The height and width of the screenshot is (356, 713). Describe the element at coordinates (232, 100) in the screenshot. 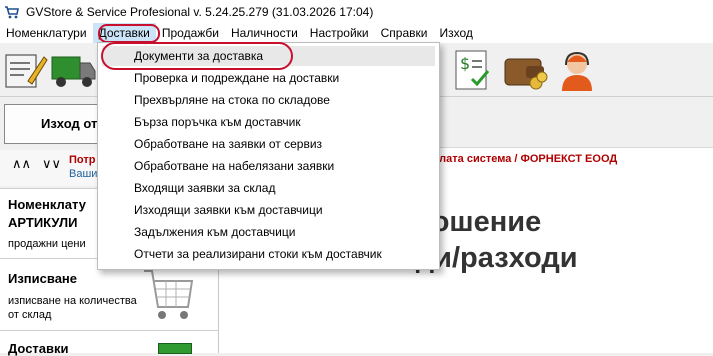

I see `menu-item-transfer-stock: Прехвърляне на стока по складове` at that location.